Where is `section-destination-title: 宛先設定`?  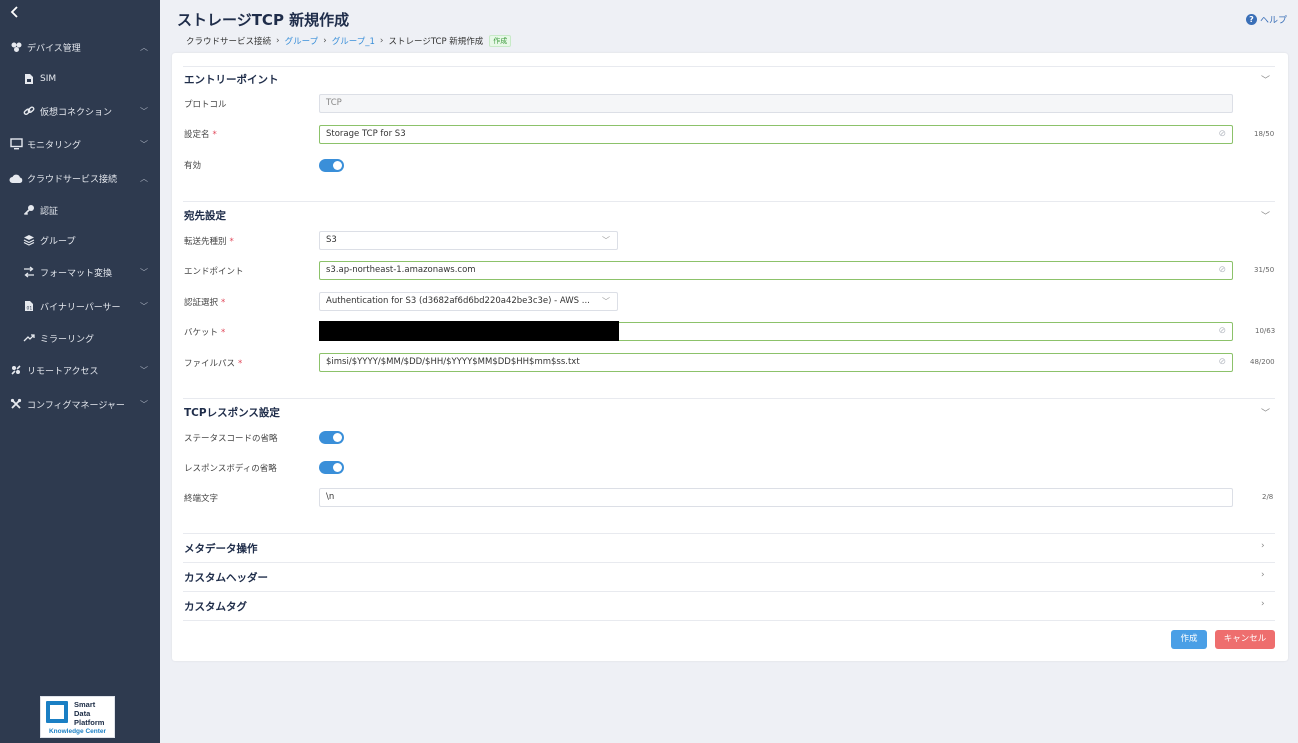
section-destination-title: 宛先設定 is located at coordinates (205, 215).